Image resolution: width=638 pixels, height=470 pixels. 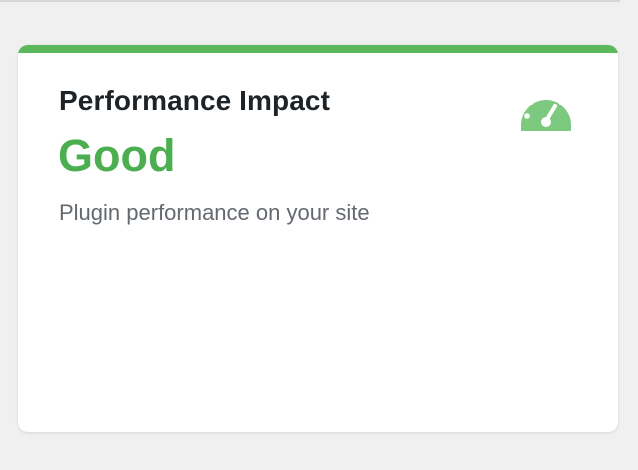 I want to click on performance-status: Good, so click(x=117, y=155).